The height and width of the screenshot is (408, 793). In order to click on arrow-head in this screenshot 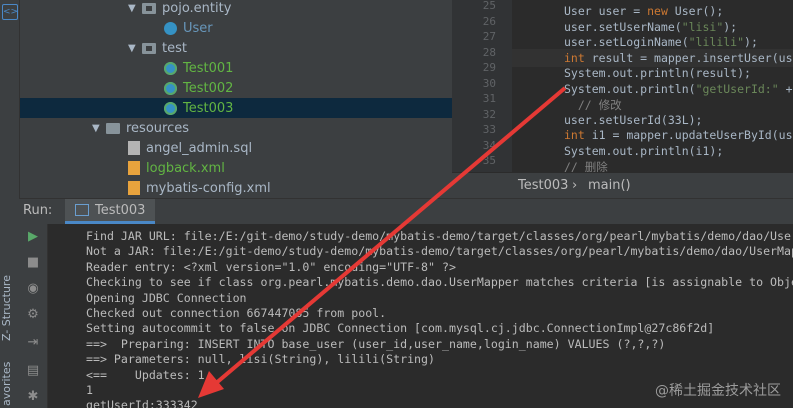, I will do `click(211, 384)`.